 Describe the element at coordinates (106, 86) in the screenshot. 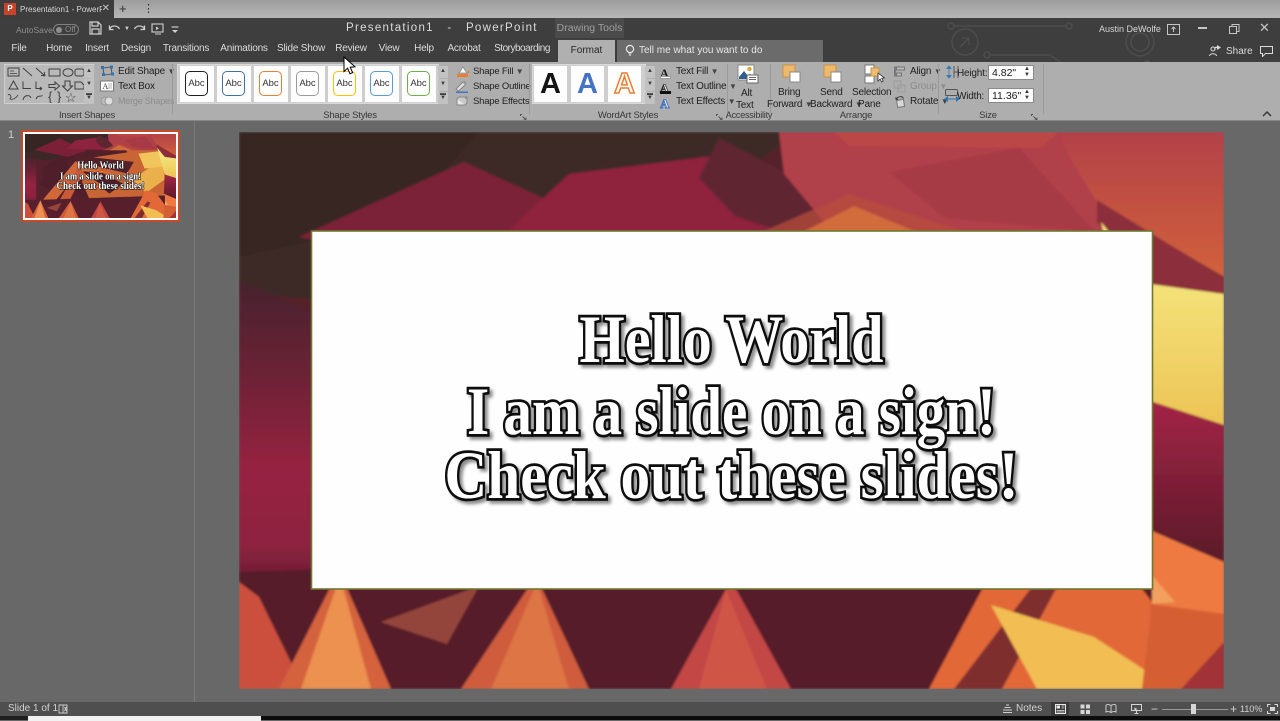

I see `svg-text: A` at that location.